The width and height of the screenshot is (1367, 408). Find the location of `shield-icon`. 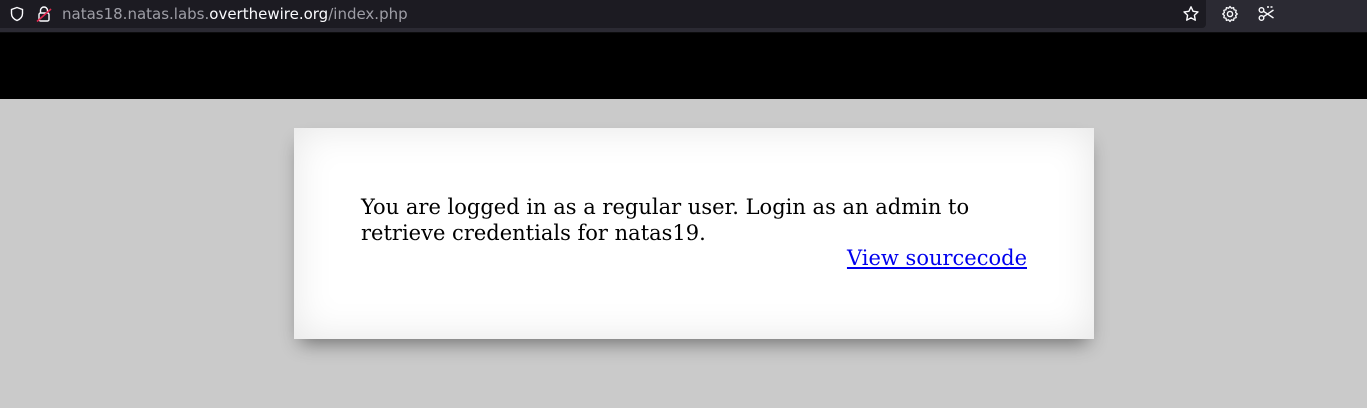

shield-icon is located at coordinates (17, 14).